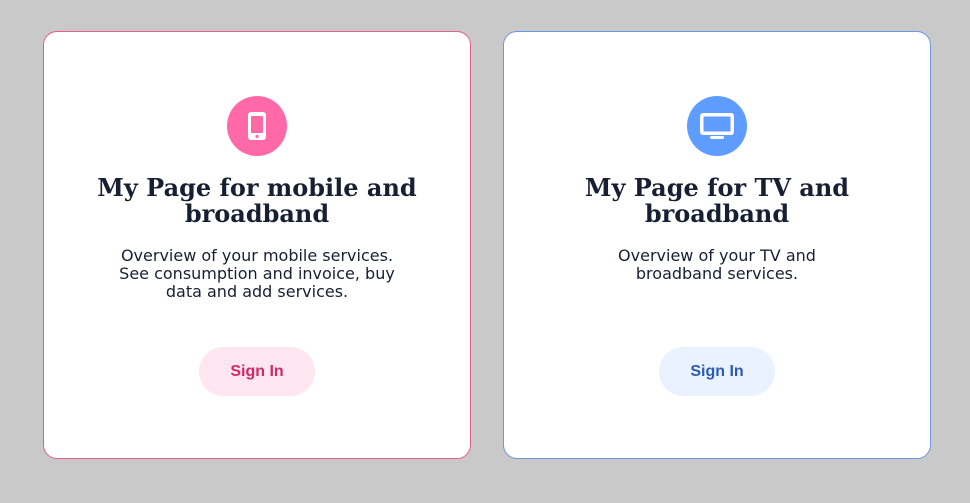 This screenshot has height=503, width=970. I want to click on card-title: My Page for mobile and broadband, so click(257, 200).